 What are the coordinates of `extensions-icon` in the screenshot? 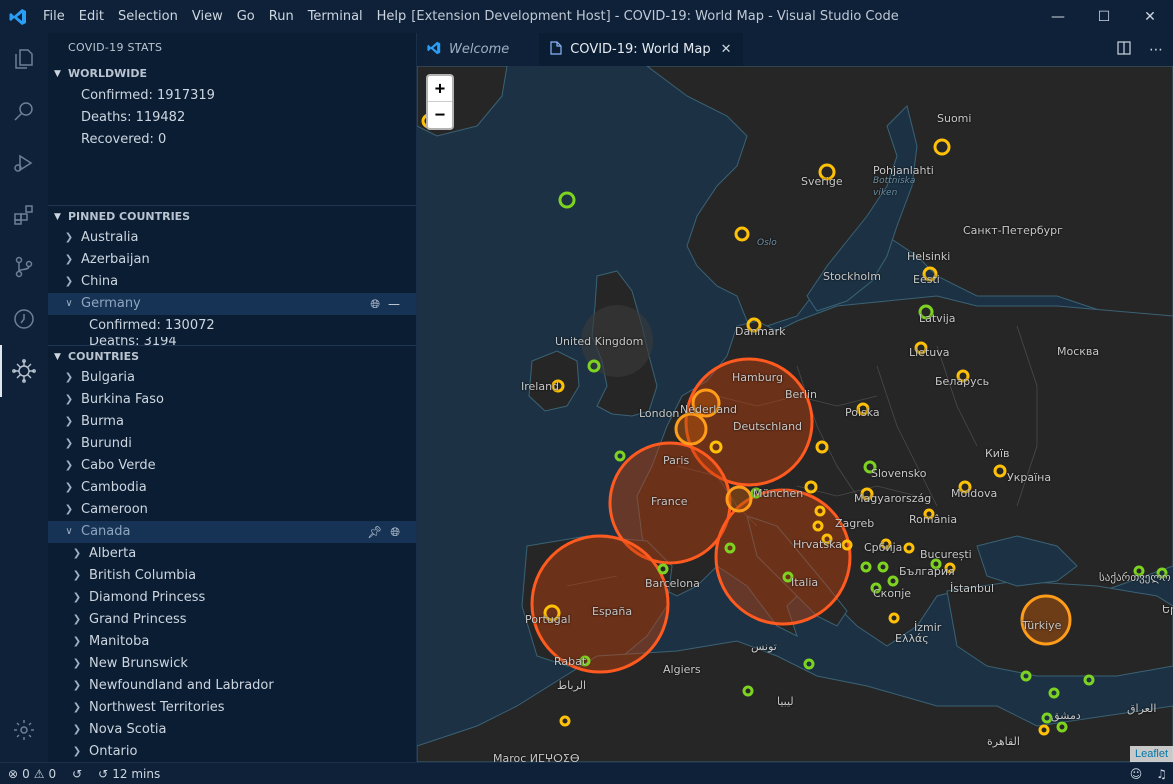 It's located at (24, 215).